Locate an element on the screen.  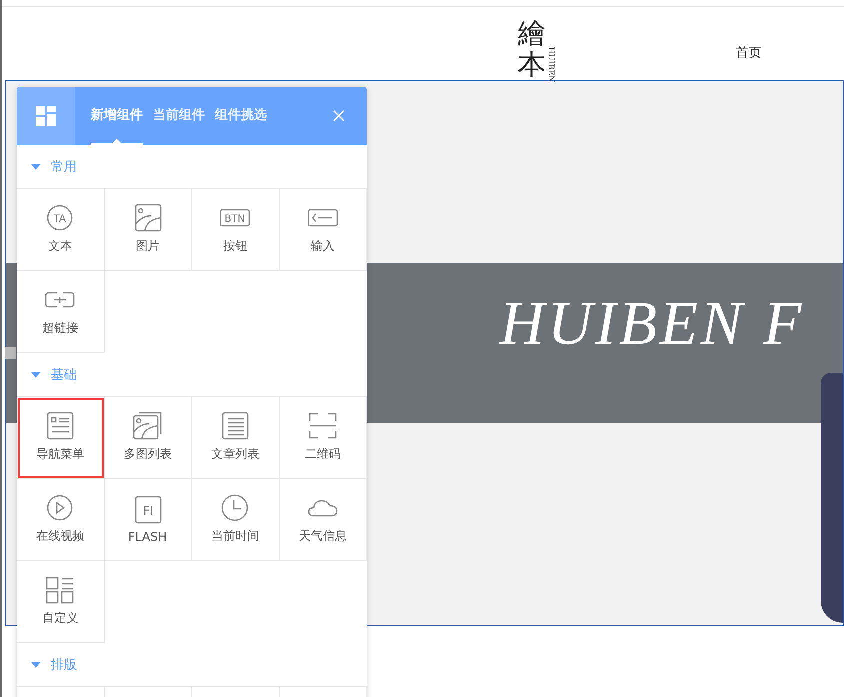
component-tile: 当前时间 is located at coordinates (236, 520).